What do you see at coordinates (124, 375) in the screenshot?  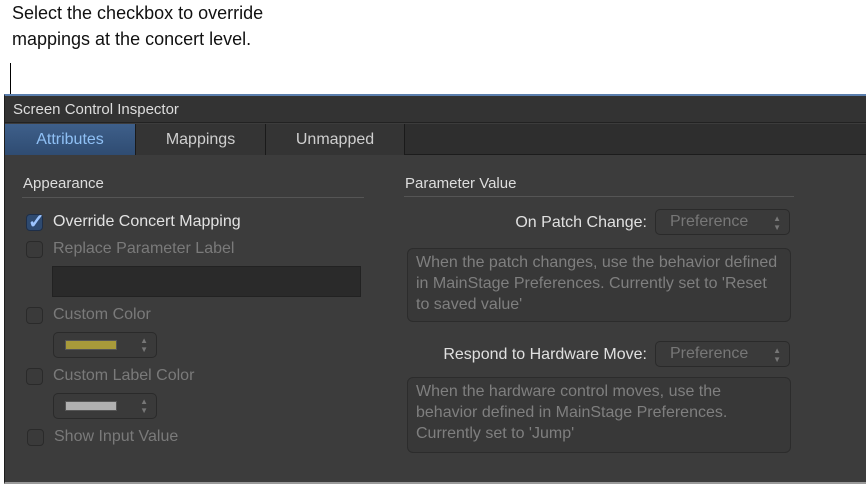 I see `checkbox-label: Custom Label Color` at bounding box center [124, 375].